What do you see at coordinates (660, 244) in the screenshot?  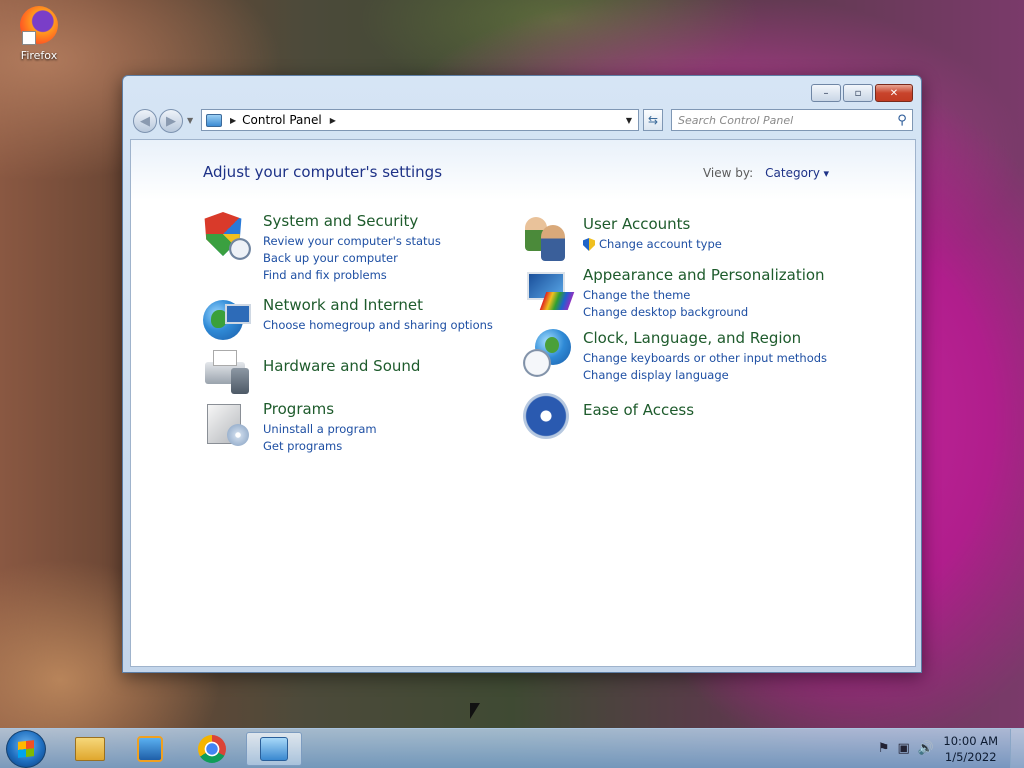 I see `link-text: Change account type` at bounding box center [660, 244].